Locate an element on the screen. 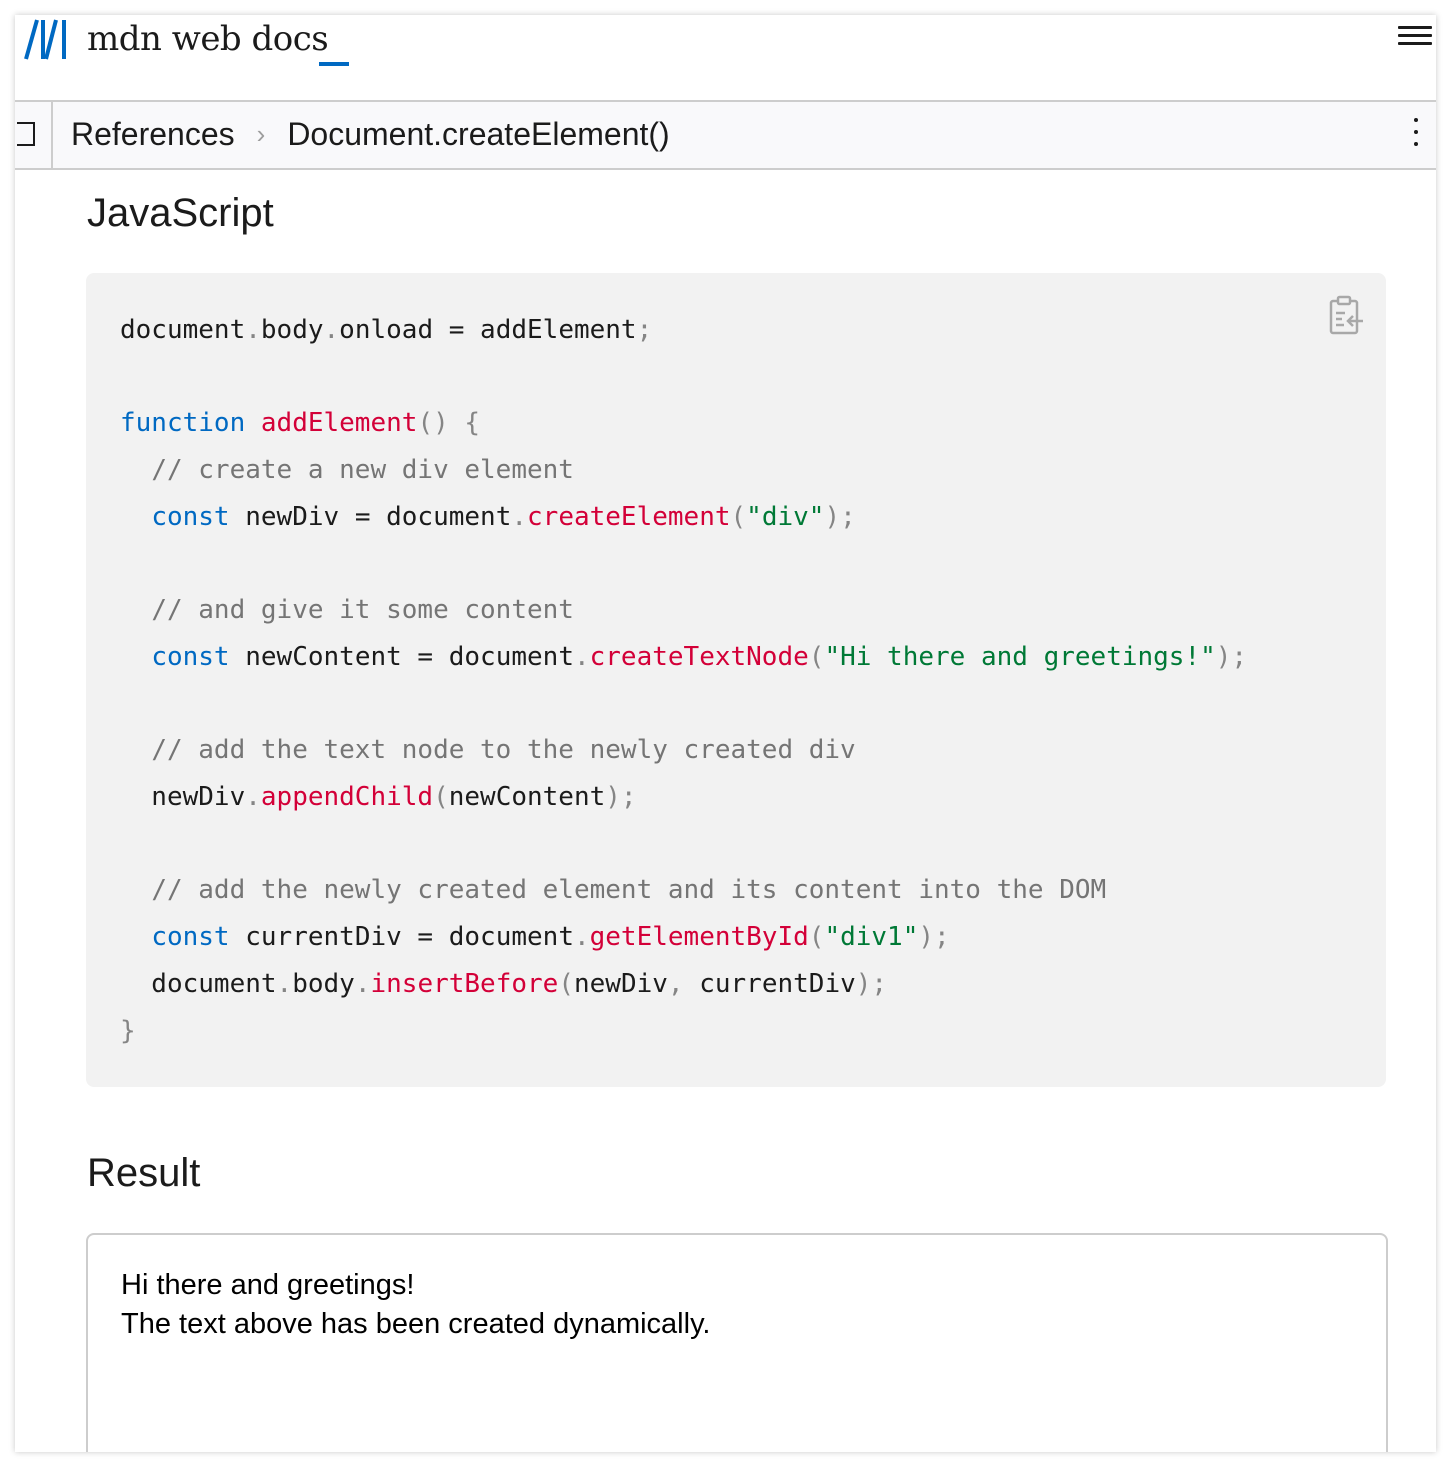 The width and height of the screenshot is (1452, 1468). breadcrumb: References › Document.createElement() is located at coordinates (370, 134).